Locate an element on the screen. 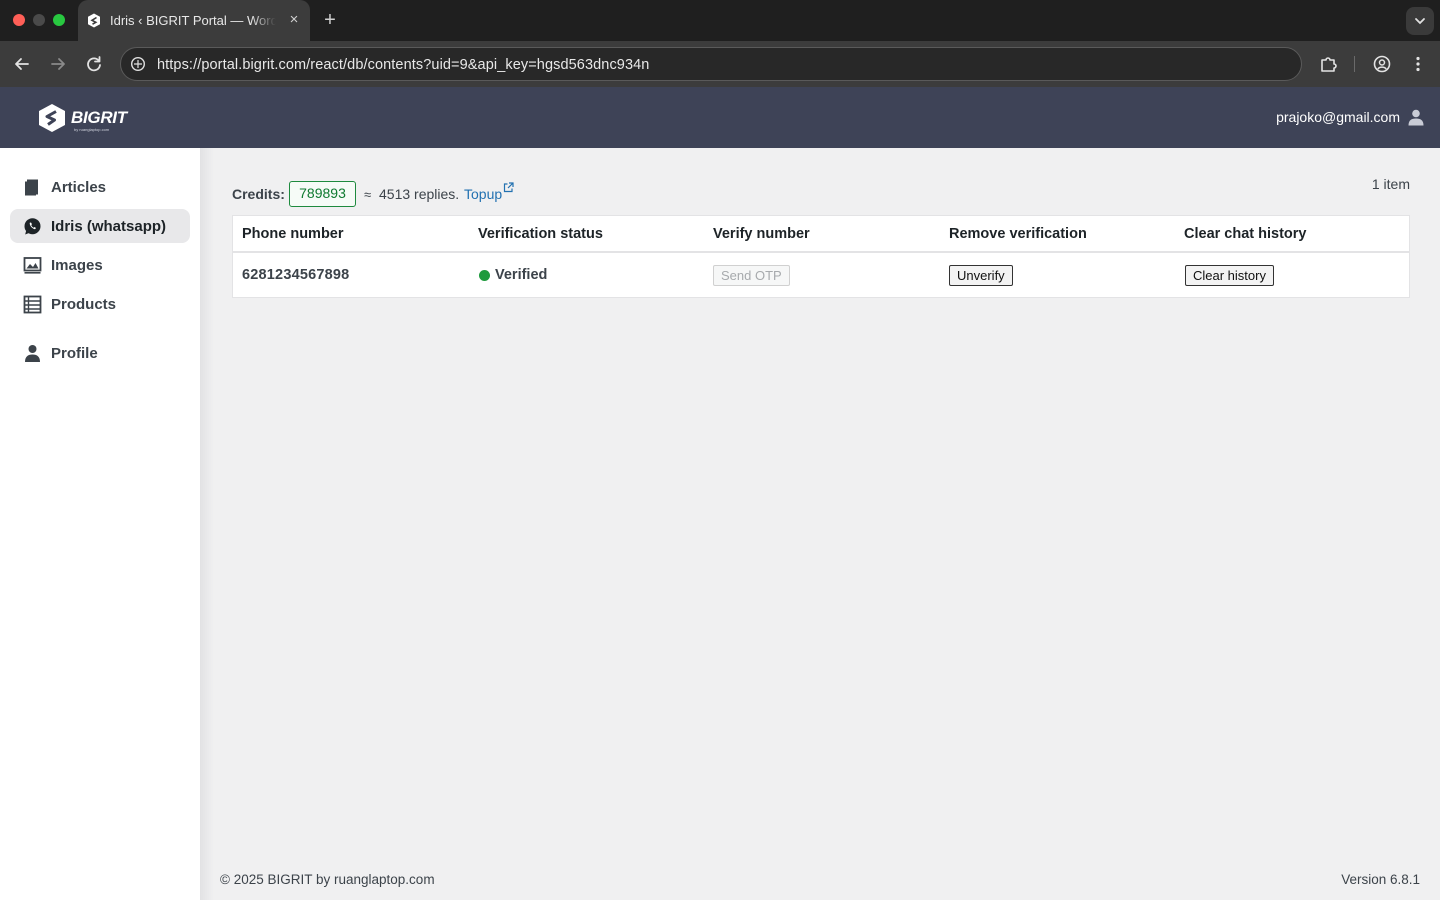  column-header-verification-status: Verification status is located at coordinates (540, 234).